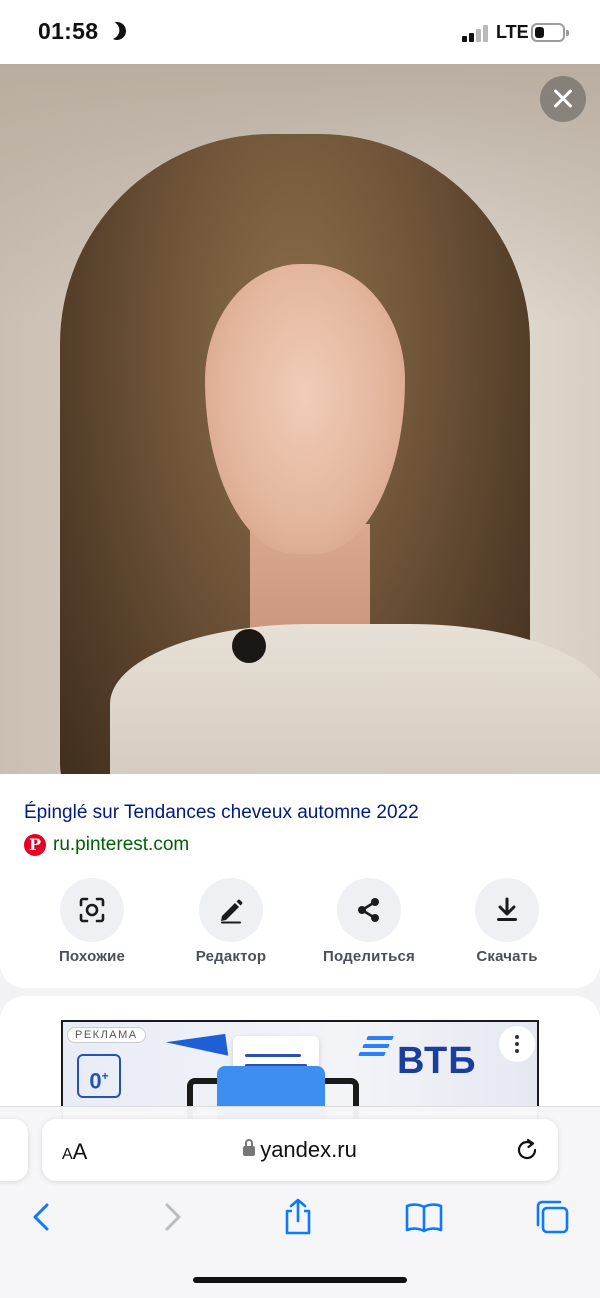 Image resolution: width=600 pixels, height=1298 pixels. I want to click on ad-badge: РЕКЛАМА, so click(106, 1035).